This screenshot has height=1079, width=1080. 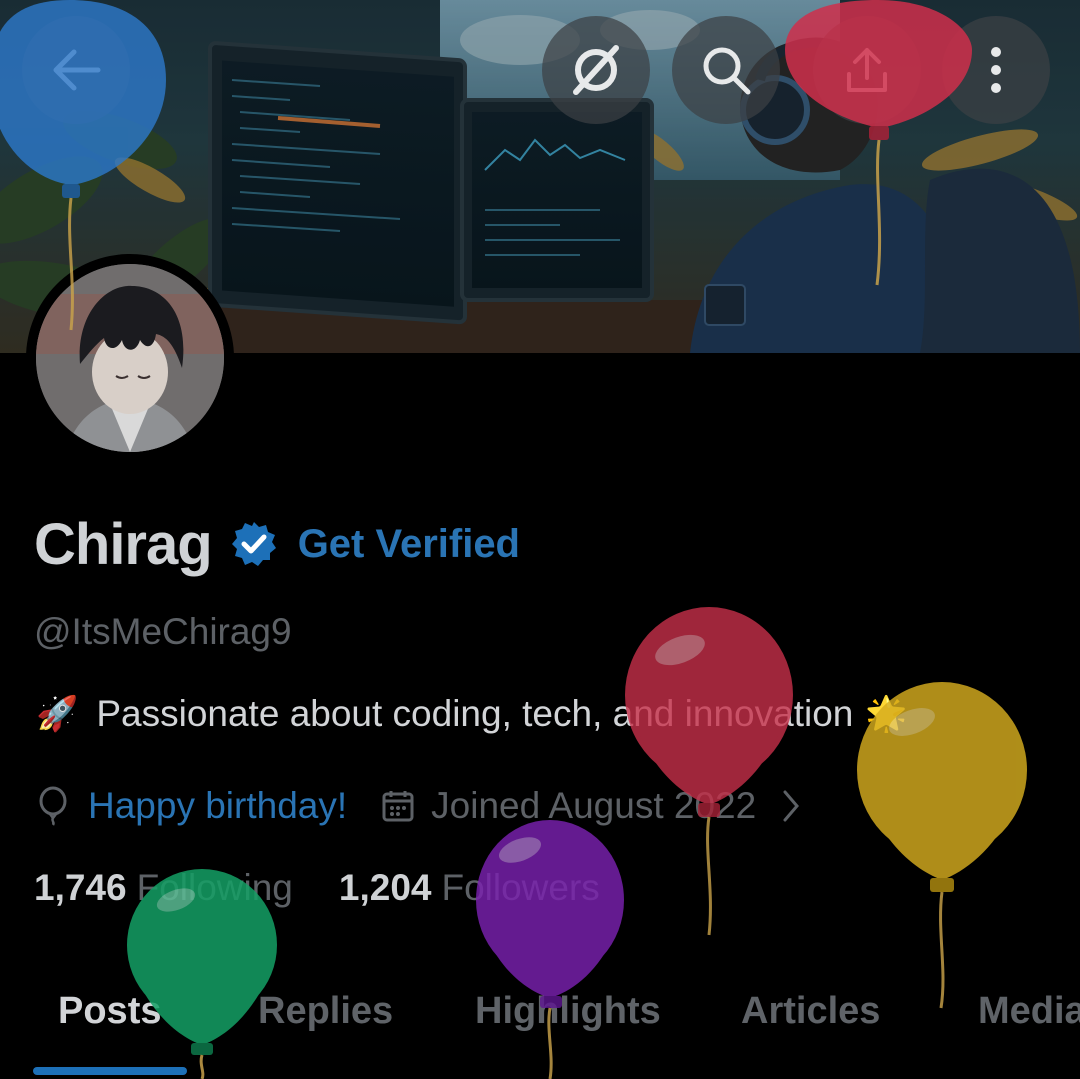 I want to click on search-button, so click(x=726, y=70).